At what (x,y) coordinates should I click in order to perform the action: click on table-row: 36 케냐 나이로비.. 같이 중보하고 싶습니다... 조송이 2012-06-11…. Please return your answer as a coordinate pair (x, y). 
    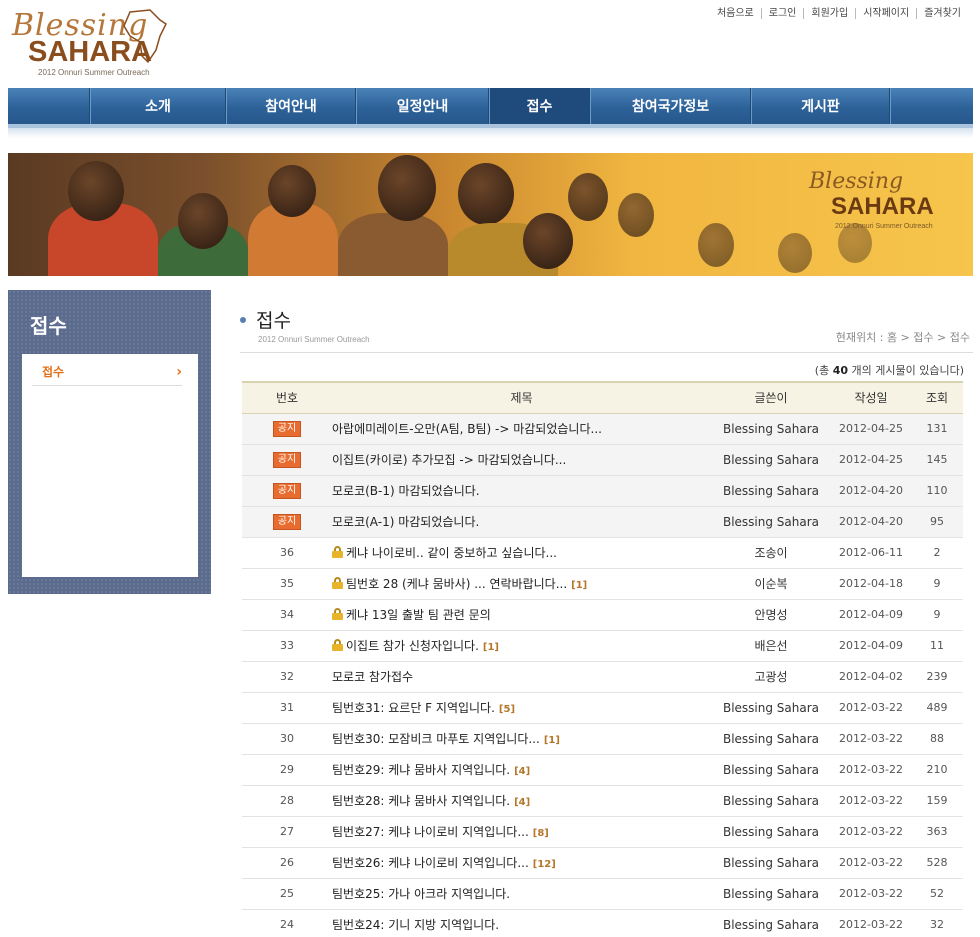
    Looking at the image, I should click on (602, 553).